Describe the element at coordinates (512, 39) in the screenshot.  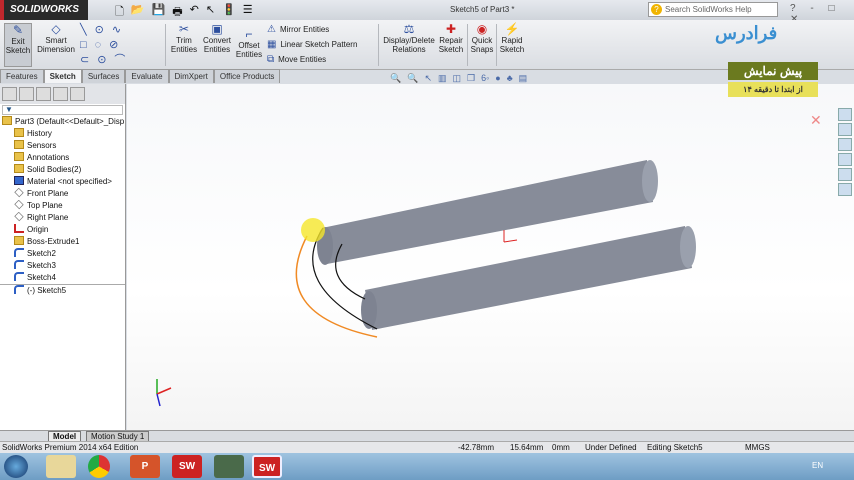
I see `rapid-sketch-button: ⚡ Rapid Sketch` at that location.